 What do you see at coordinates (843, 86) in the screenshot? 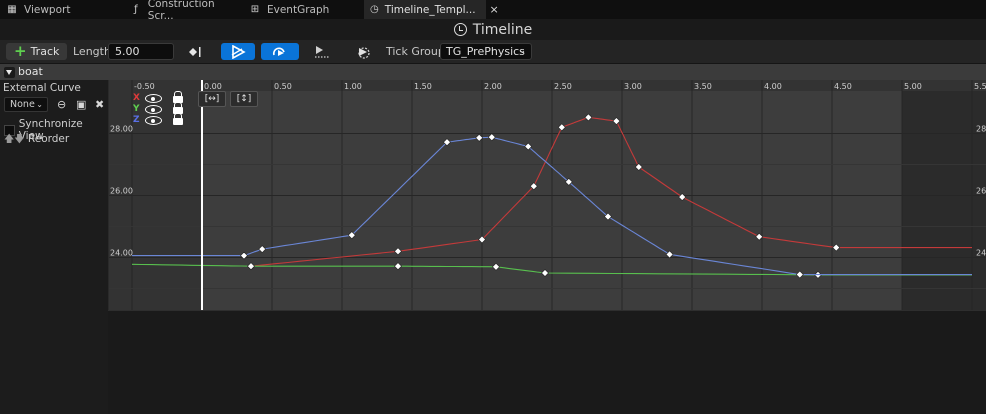
I see `time-tick-label: 4.50` at bounding box center [843, 86].